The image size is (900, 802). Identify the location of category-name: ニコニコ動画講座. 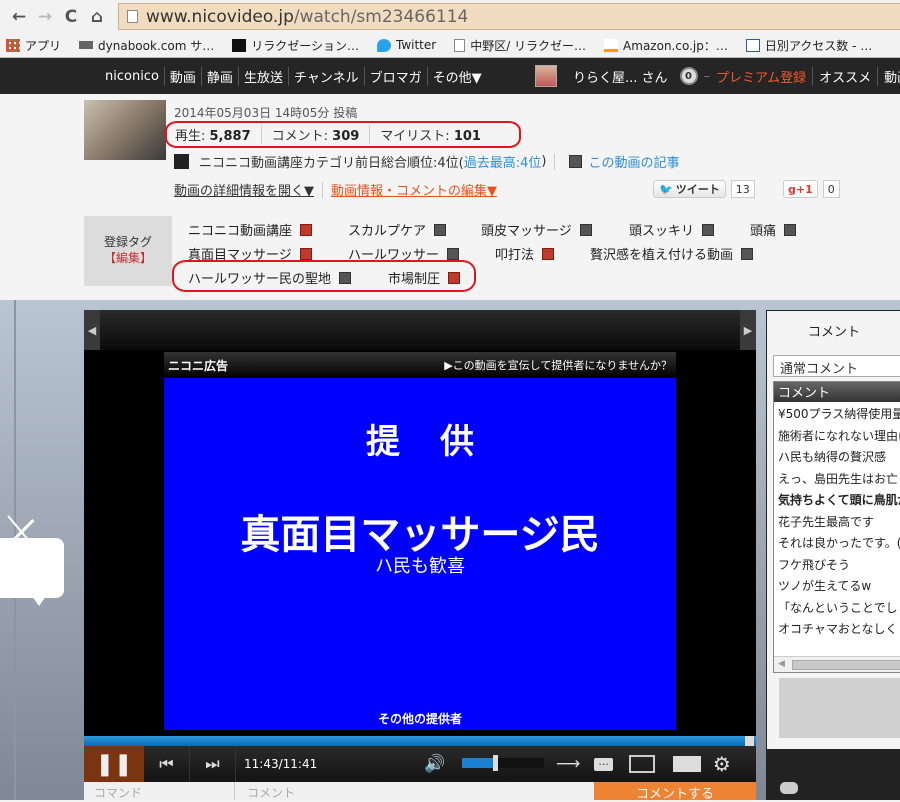
(251, 161).